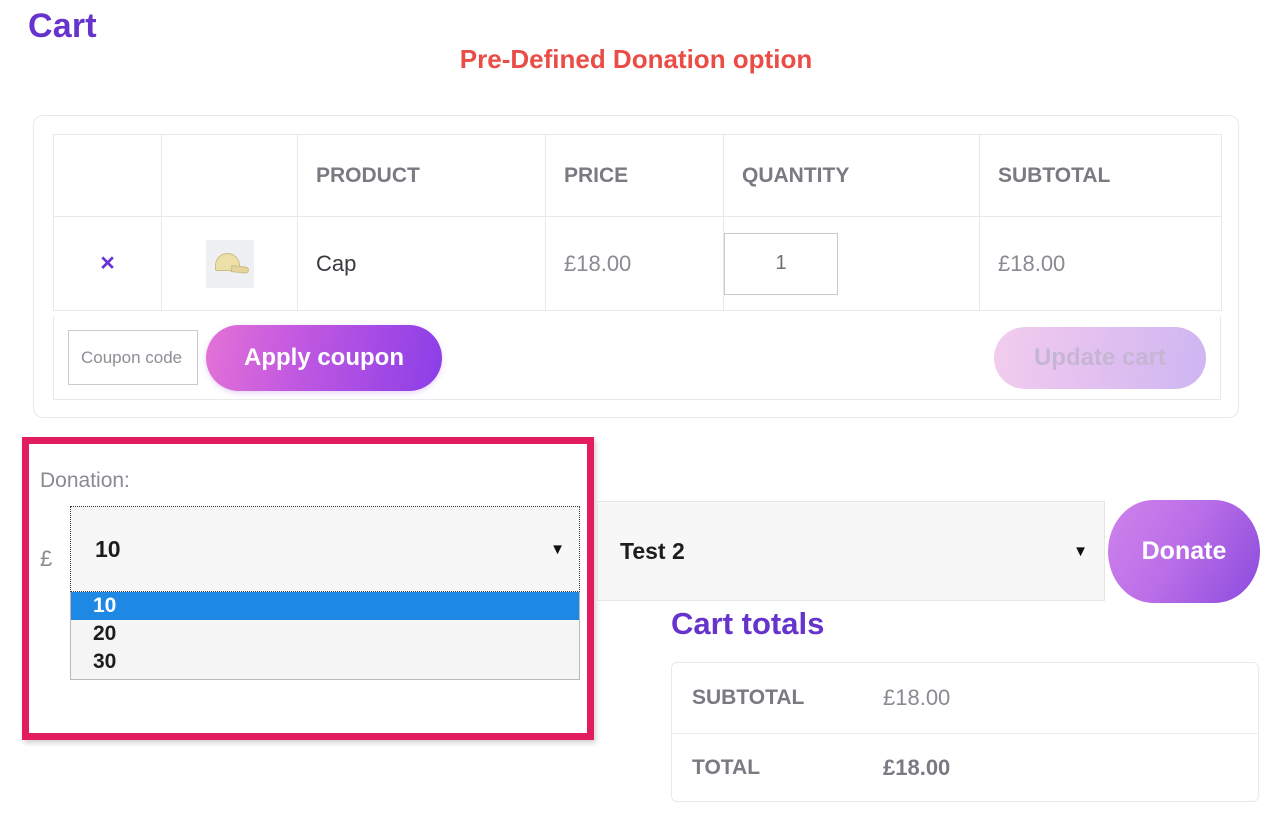  Describe the element at coordinates (325, 606) in the screenshot. I see `donation-option-10: 10` at that location.